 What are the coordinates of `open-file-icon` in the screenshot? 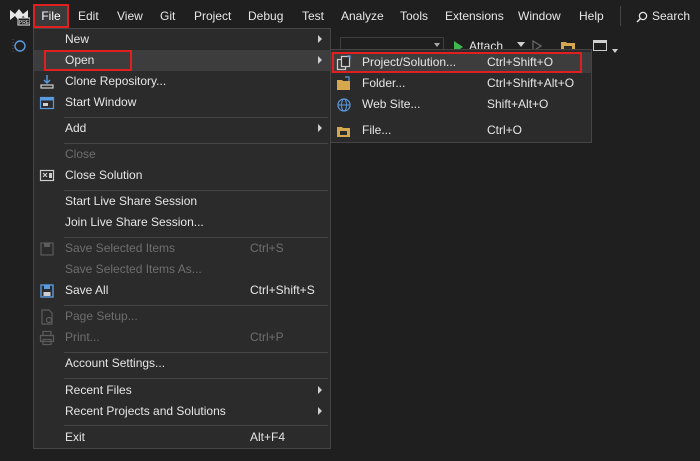 It's located at (343, 132).